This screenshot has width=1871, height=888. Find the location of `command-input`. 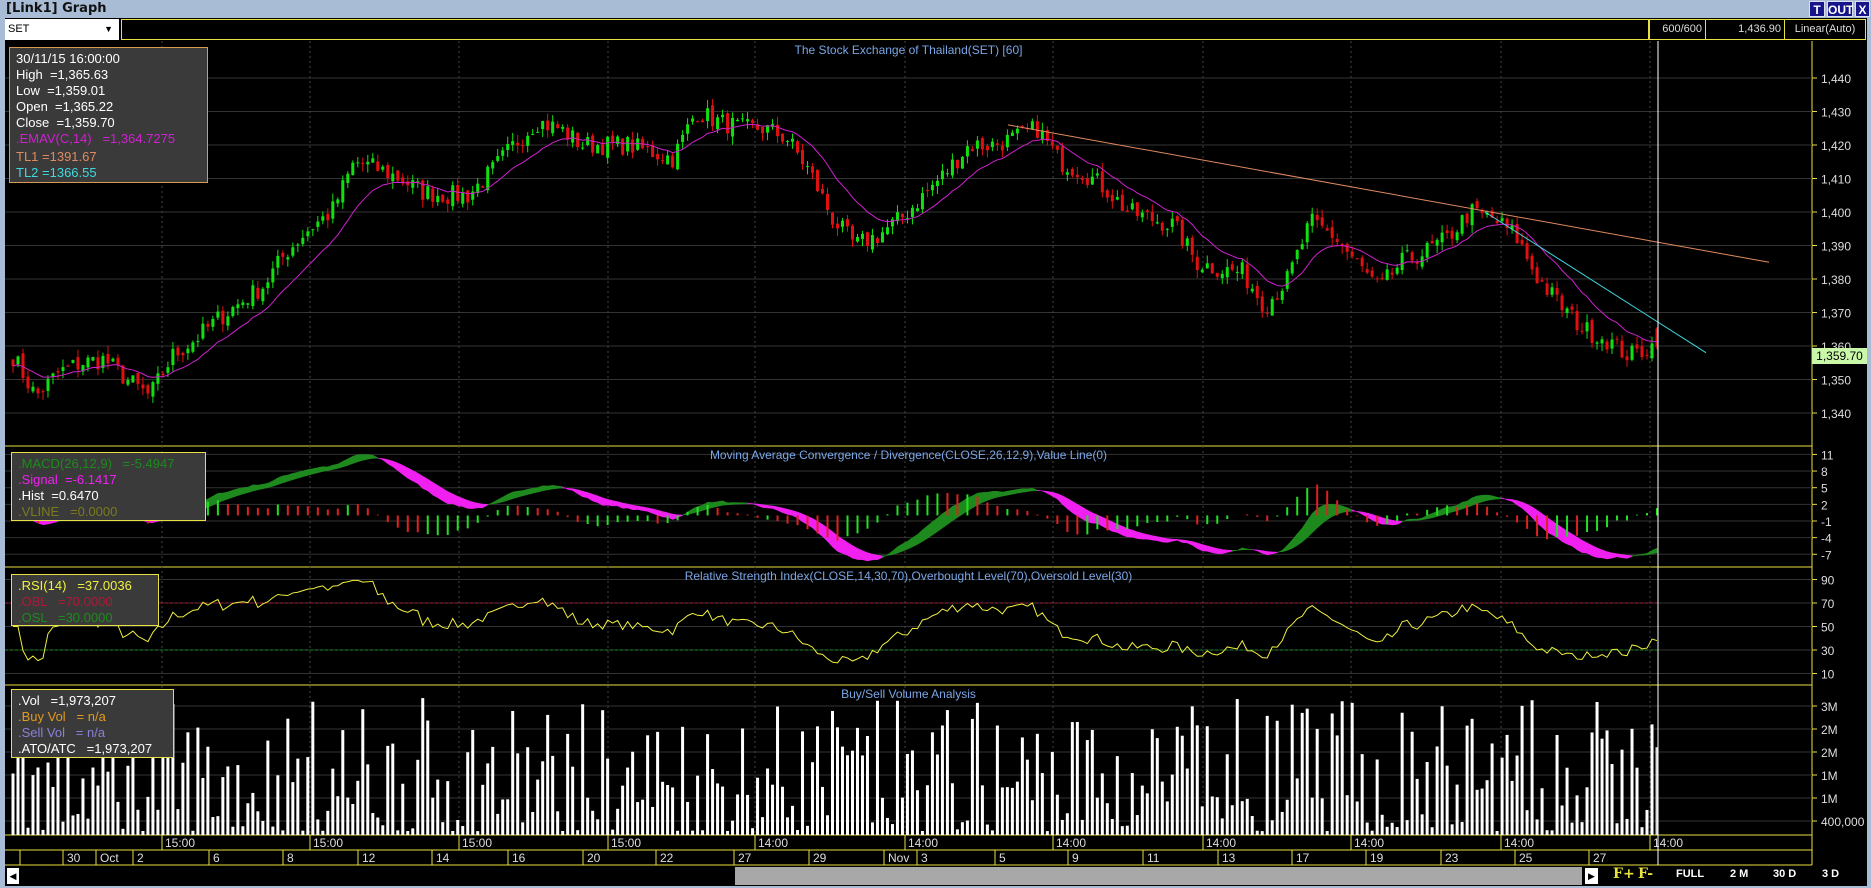

command-input is located at coordinates (885, 29).